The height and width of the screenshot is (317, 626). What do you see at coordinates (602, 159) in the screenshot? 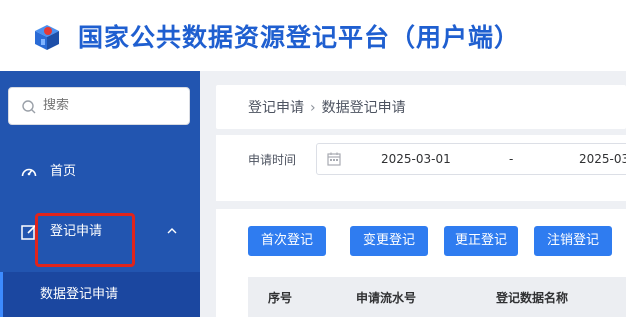
I see `date-end: 2025-03-` at bounding box center [602, 159].